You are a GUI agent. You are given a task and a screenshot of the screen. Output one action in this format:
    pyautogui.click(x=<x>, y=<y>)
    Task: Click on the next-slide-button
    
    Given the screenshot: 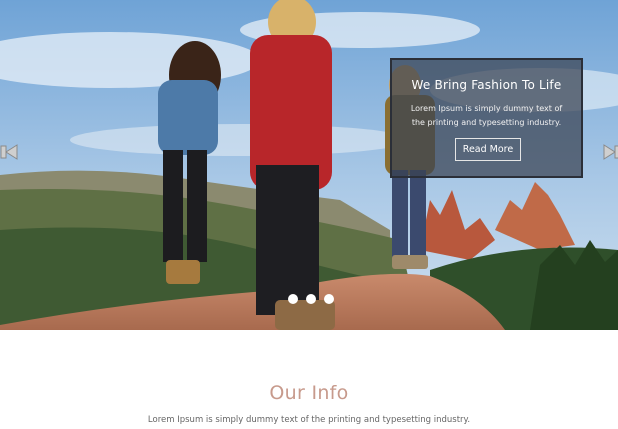 What is the action you would take?
    pyautogui.click(x=610, y=152)
    